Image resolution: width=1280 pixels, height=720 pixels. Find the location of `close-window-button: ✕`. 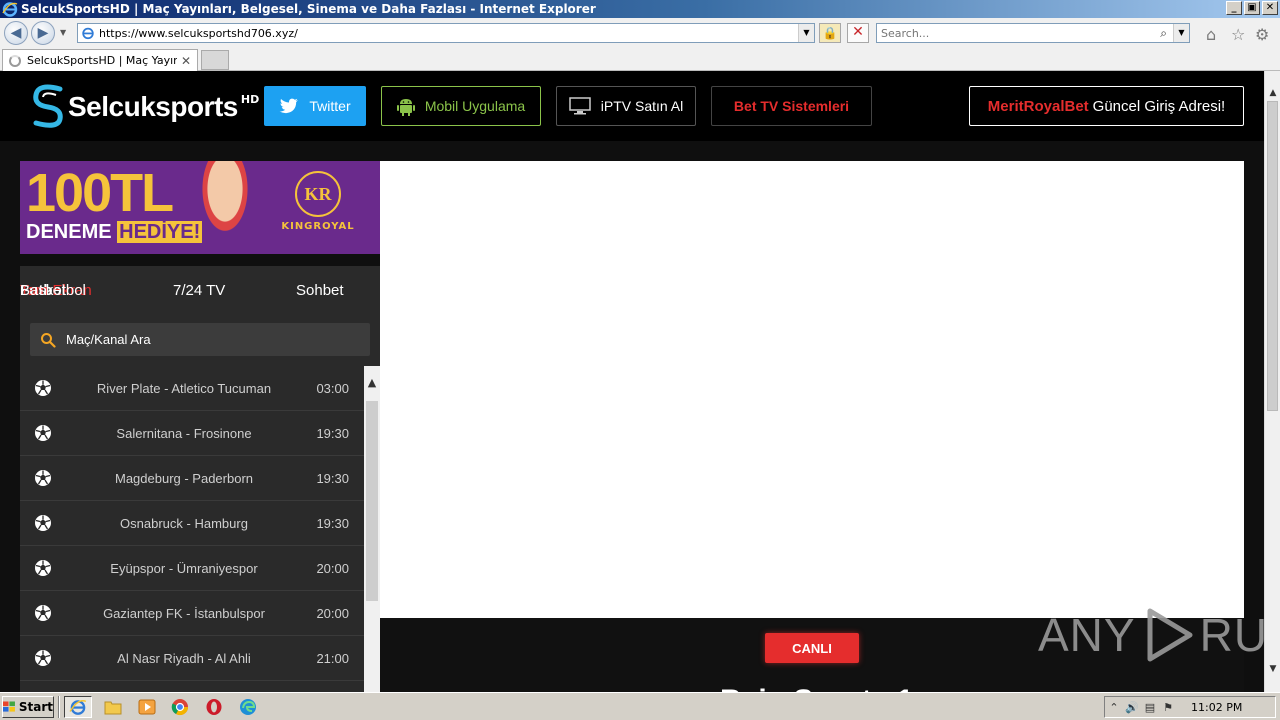

close-window-button: ✕ is located at coordinates (1270, 8).